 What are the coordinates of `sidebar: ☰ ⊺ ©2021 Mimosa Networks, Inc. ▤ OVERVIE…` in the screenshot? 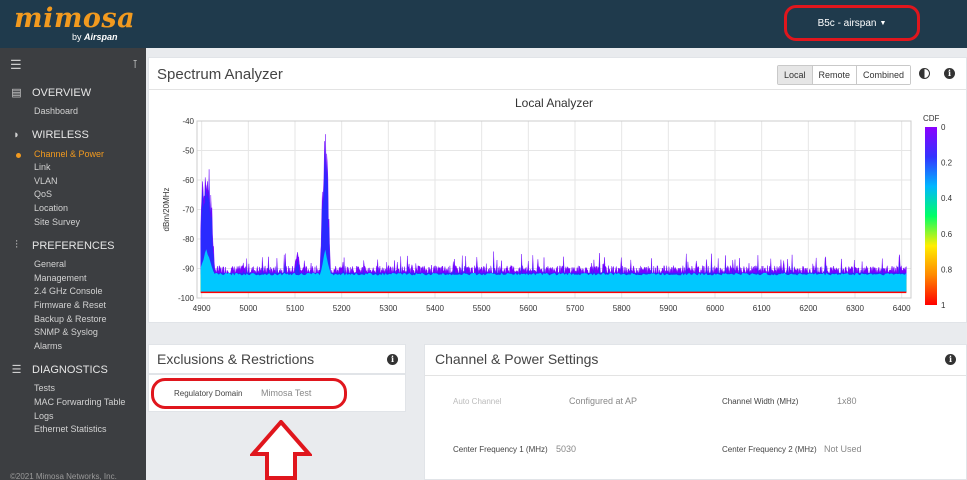 It's located at (73, 264).